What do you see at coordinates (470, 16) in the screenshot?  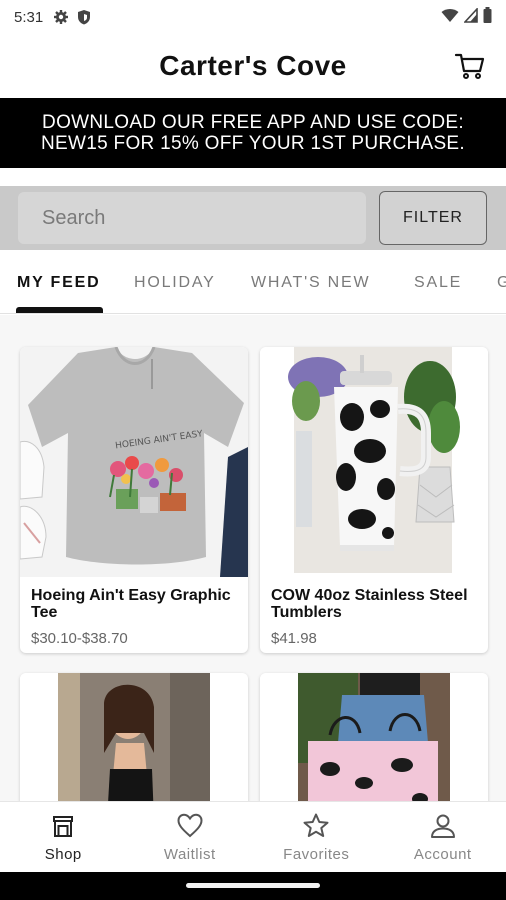 I see `signal-icon` at bounding box center [470, 16].